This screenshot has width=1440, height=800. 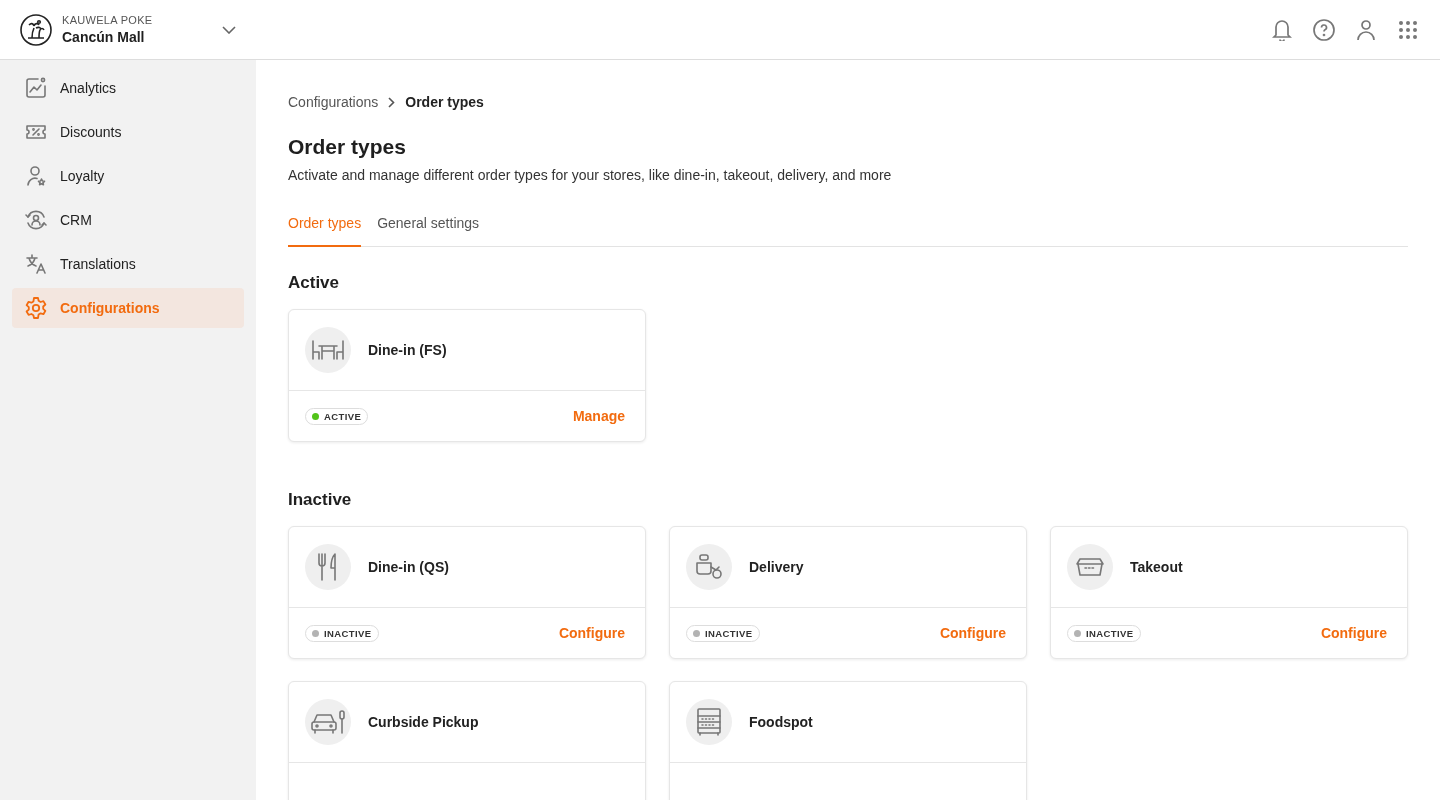 What do you see at coordinates (1156, 567) in the screenshot?
I see `order-type-name: Takeout` at bounding box center [1156, 567].